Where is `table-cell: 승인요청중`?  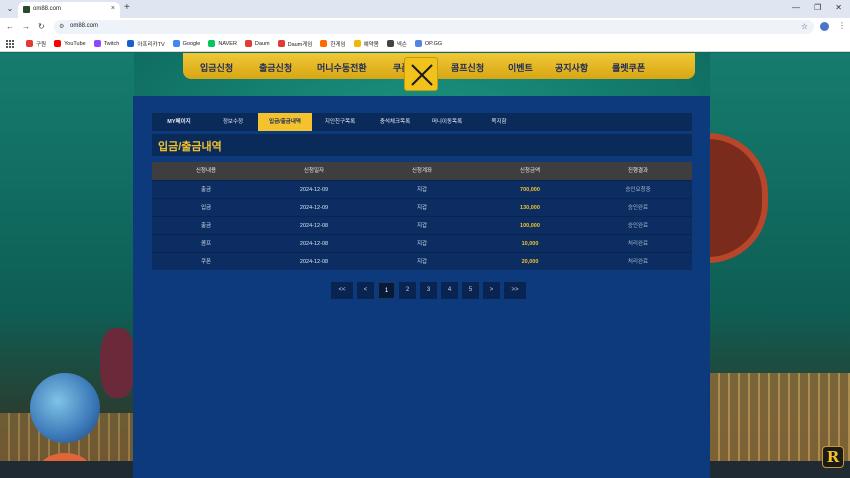 table-cell: 승인요청중 is located at coordinates (638, 190).